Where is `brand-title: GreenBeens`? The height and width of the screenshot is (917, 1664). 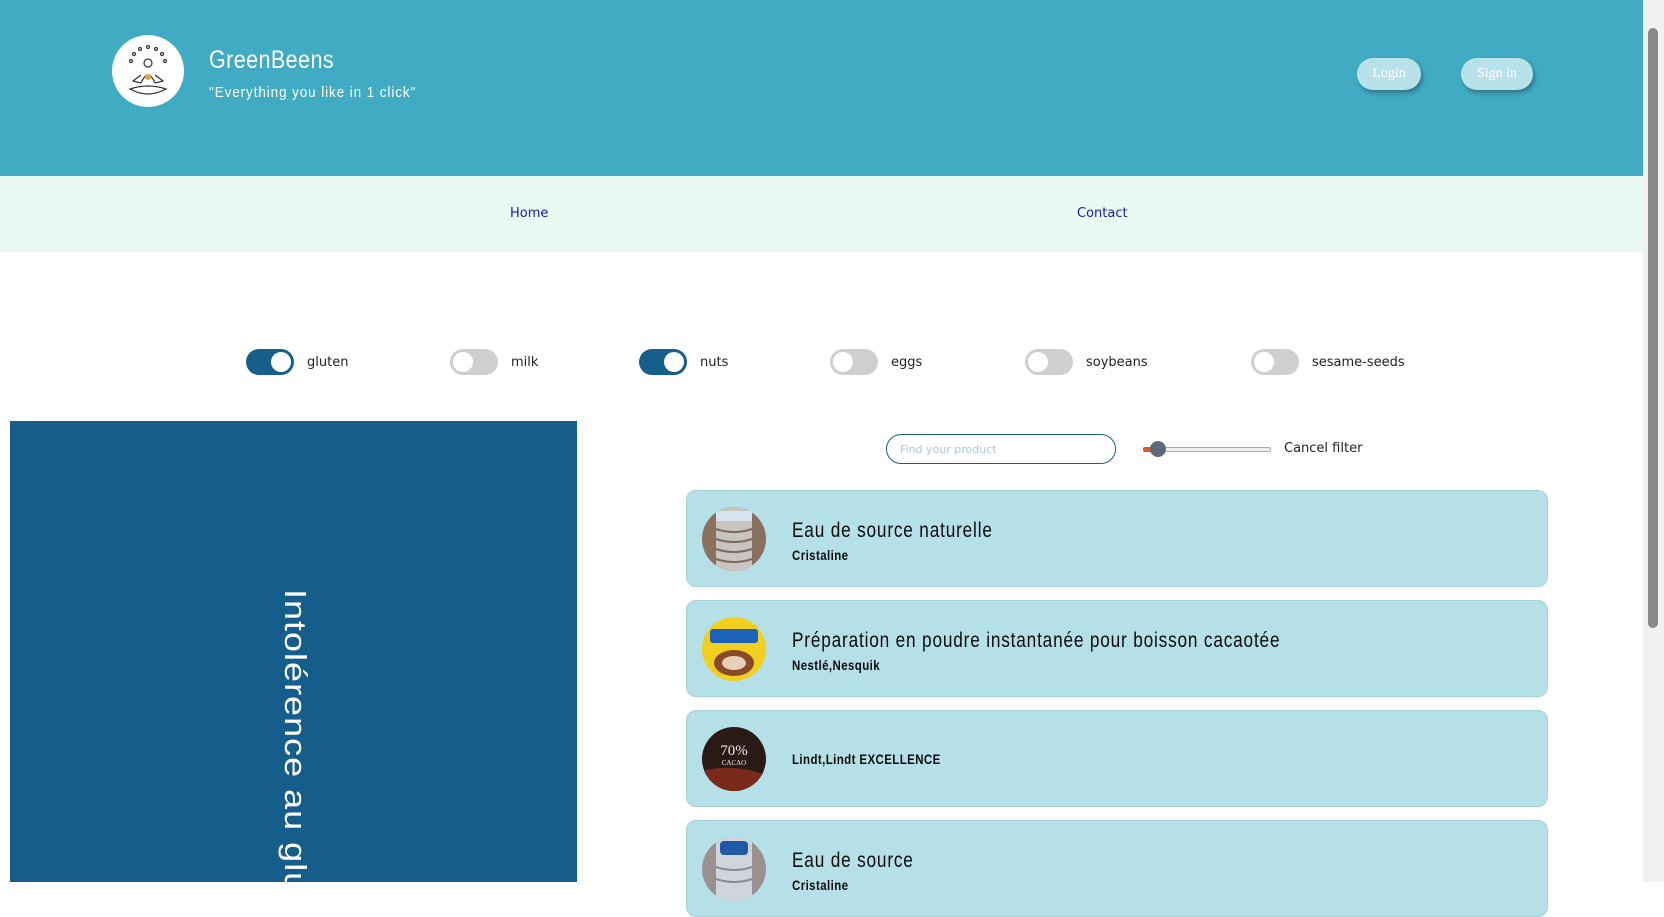
brand-title: GreenBeens is located at coordinates (272, 60).